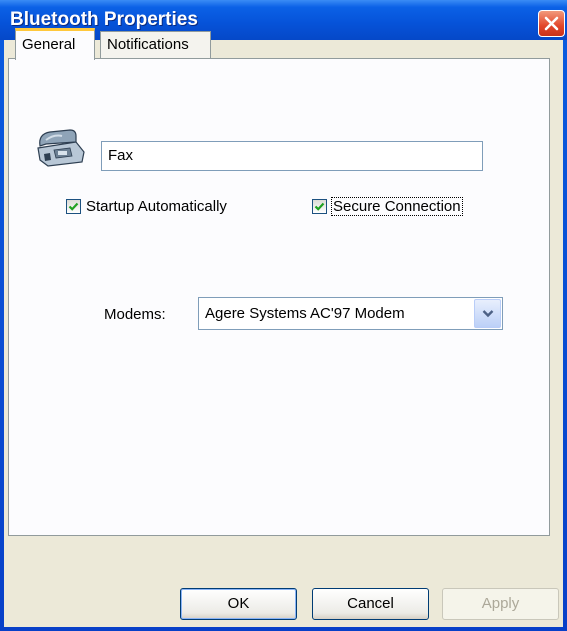 This screenshot has height=631, width=567. I want to click on dropdown-button, so click(487, 313).